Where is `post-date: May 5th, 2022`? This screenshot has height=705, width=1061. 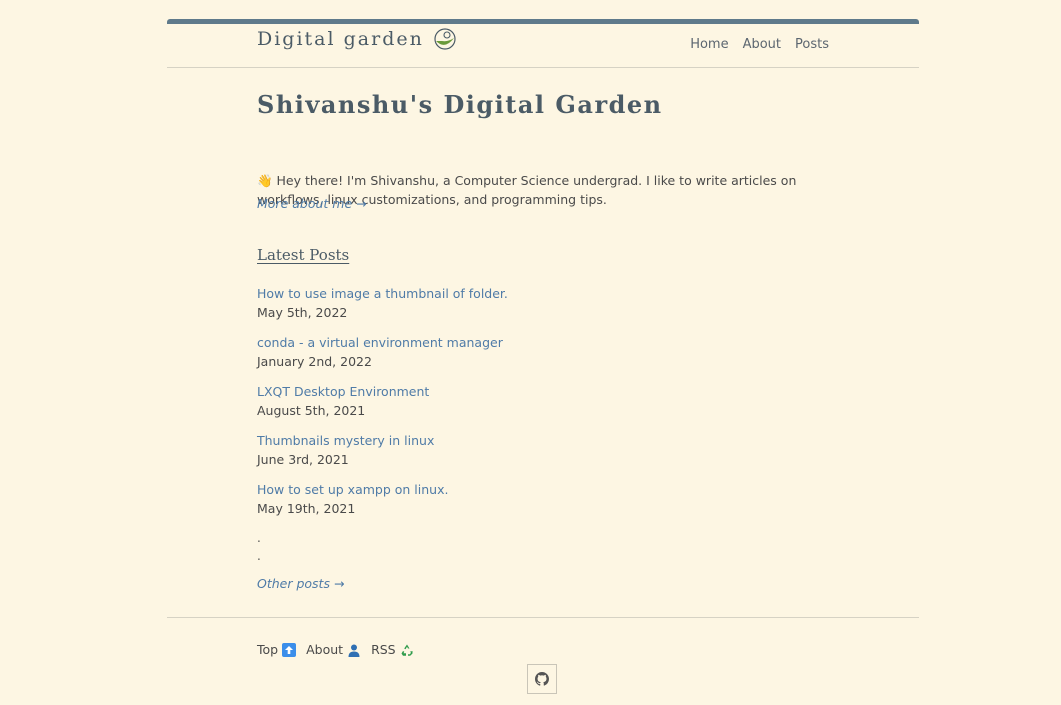 post-date: May 5th, 2022 is located at coordinates (302, 312).